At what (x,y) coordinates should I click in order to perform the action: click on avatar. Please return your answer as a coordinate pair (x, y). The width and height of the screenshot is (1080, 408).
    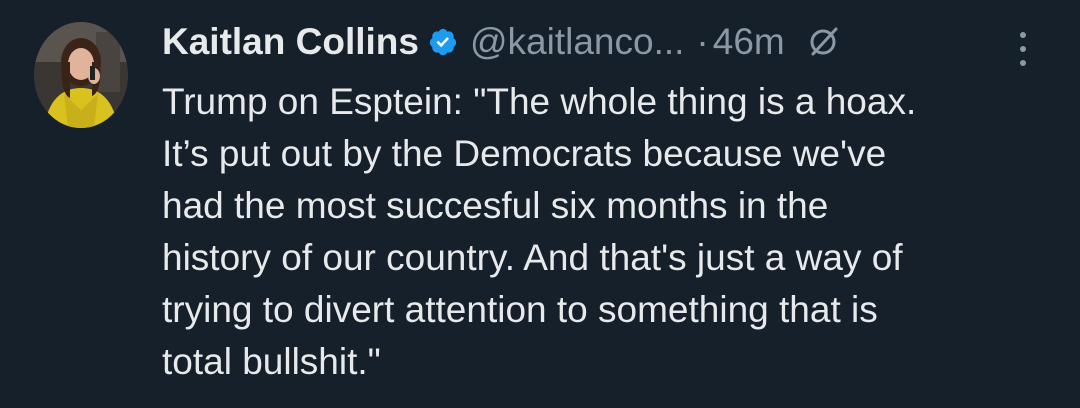
    Looking at the image, I should click on (81, 75).